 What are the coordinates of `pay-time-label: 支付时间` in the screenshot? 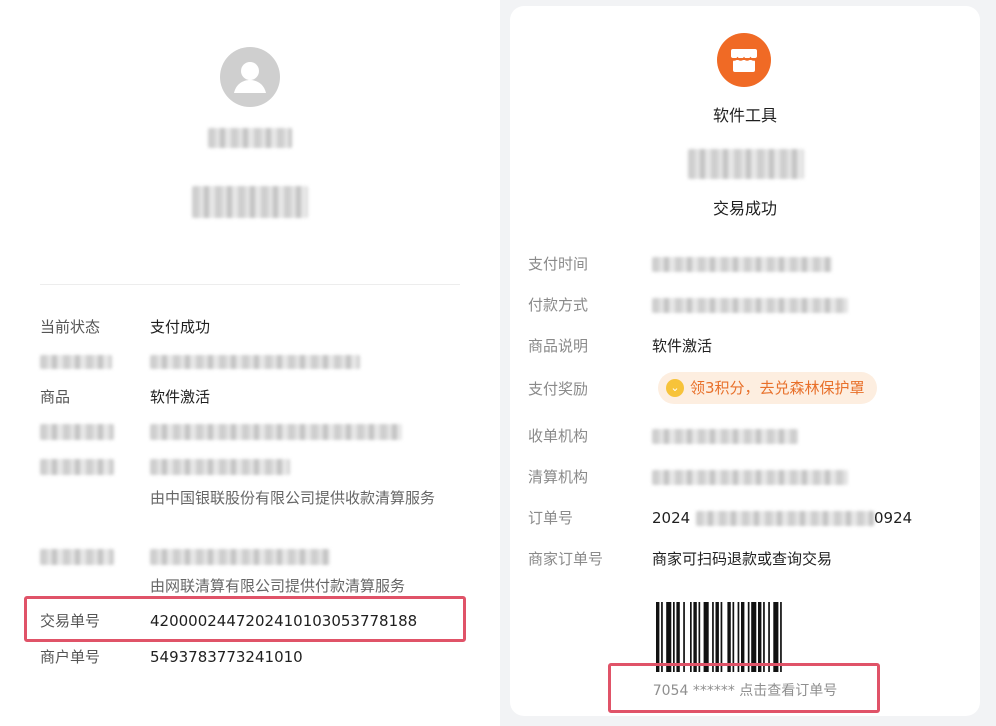 It's located at (558, 264).